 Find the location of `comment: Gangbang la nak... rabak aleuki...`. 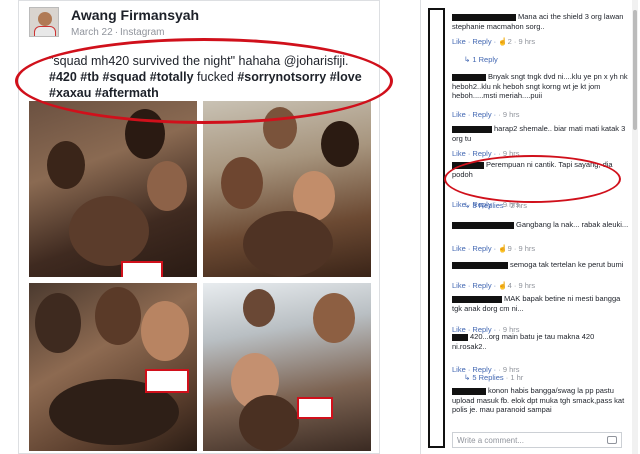

comment: Gangbang la nak... rabak aleuki... is located at coordinates (541, 225).